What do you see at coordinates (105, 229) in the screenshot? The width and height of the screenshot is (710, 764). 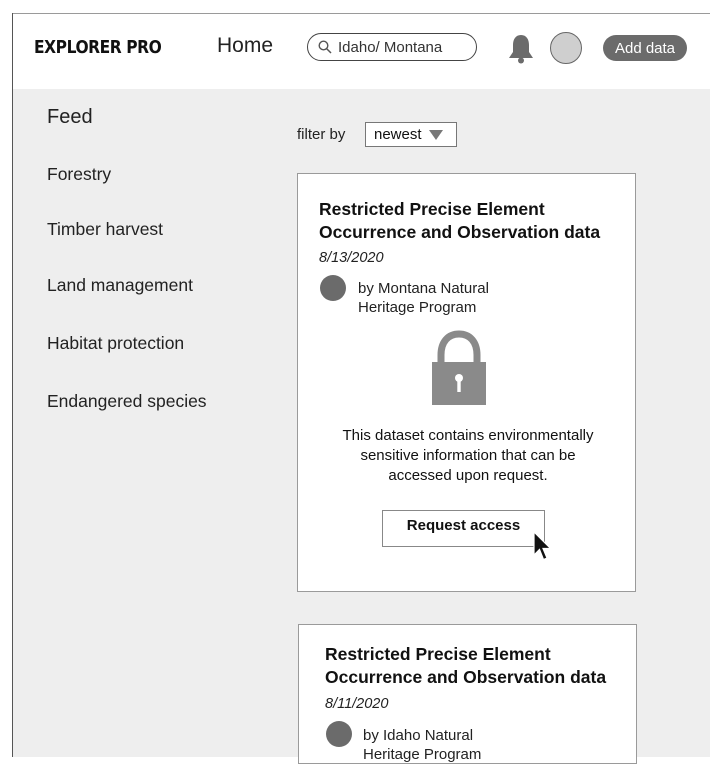 I see `sidebar-item-timber-harvest: Timber harvest` at bounding box center [105, 229].